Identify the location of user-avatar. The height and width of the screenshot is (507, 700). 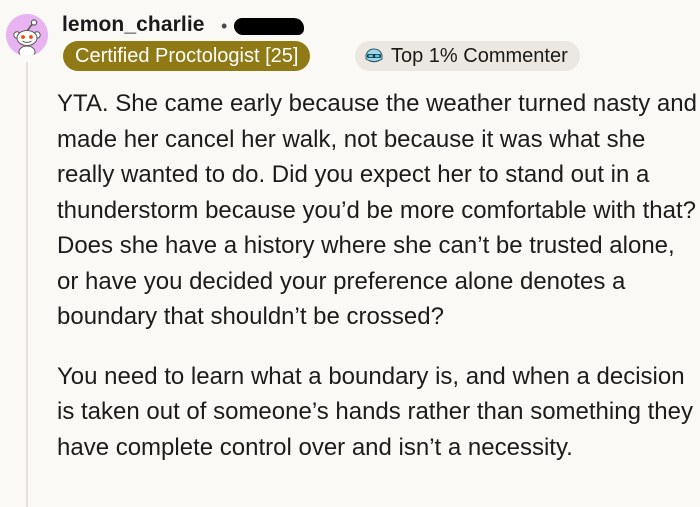
(27, 35).